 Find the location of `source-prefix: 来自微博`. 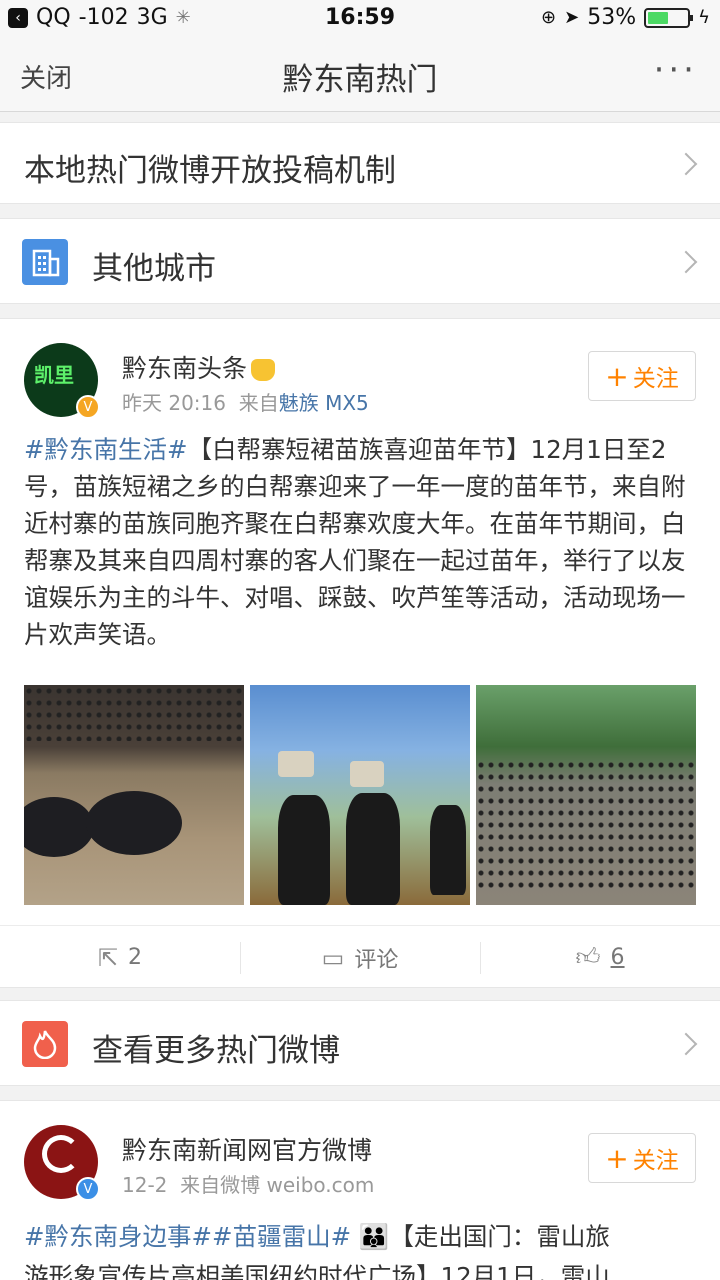

source-prefix: 来自微博 is located at coordinates (220, 1185).